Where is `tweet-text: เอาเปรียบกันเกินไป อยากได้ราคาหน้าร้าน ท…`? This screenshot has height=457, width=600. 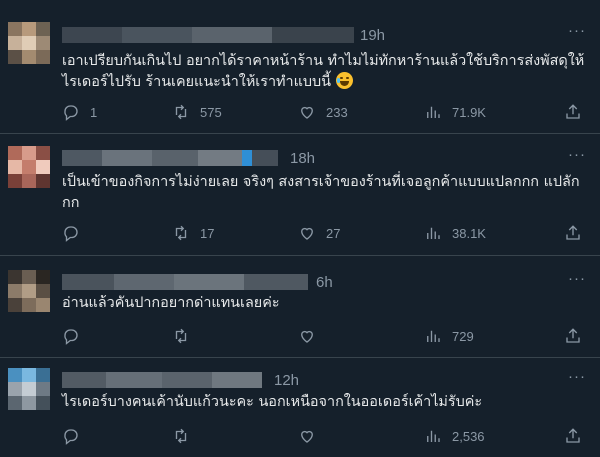
tweet-text: เอาเปรียบกันเกินไป อยากได้ราคาหน้าร้าน ท… is located at coordinates (323, 71).